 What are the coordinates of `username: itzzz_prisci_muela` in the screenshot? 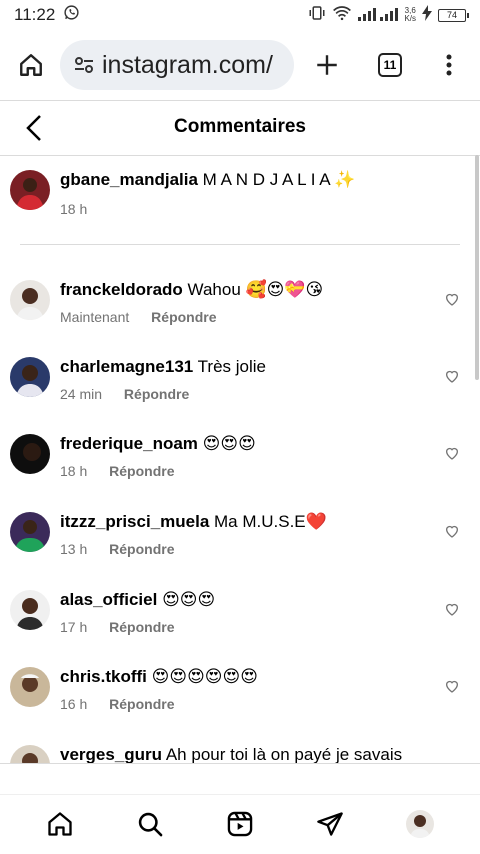 It's located at (134, 521).